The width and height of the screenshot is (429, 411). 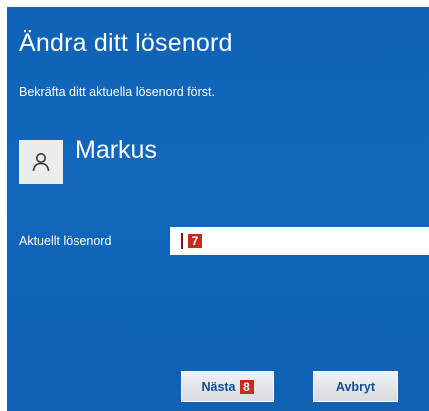 I want to click on next-button-label: Nästa, so click(x=218, y=386).